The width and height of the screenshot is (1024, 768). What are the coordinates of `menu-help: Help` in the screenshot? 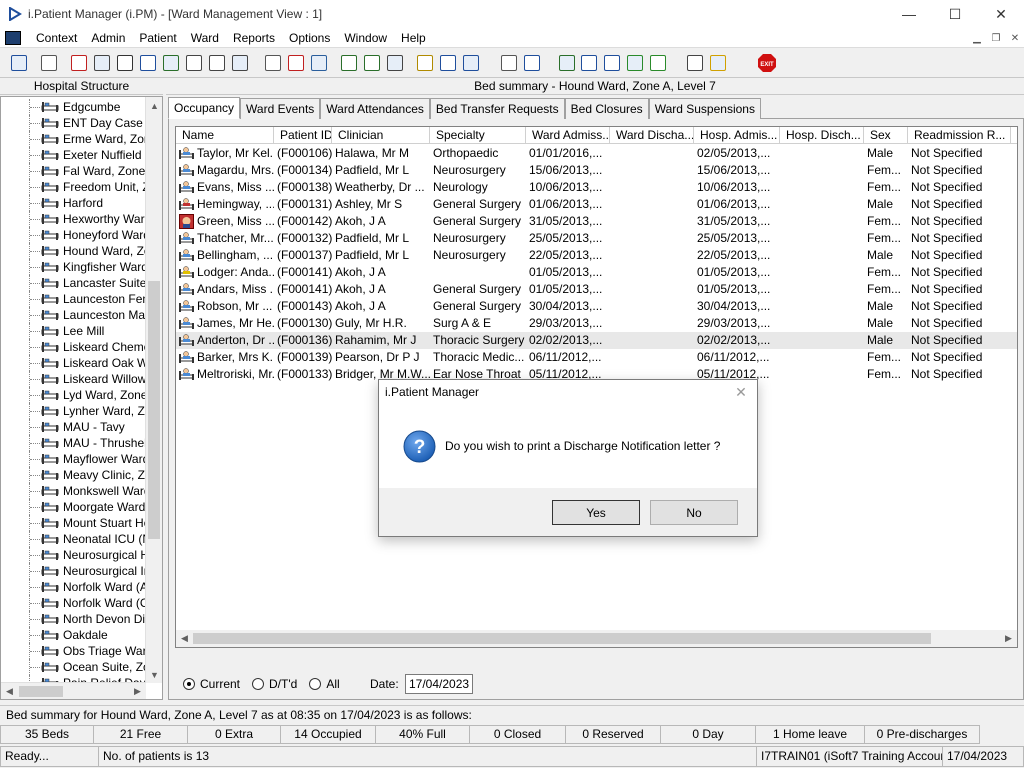 It's located at (413, 38).